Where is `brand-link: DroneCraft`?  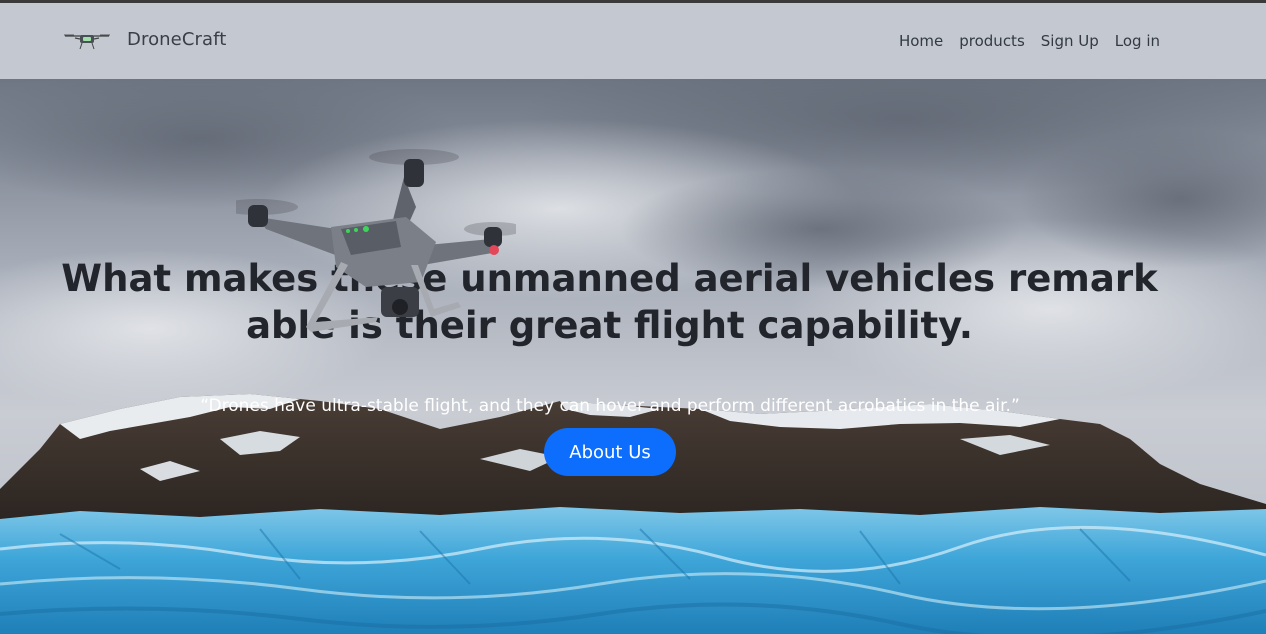 brand-link: DroneCraft is located at coordinates (144, 39).